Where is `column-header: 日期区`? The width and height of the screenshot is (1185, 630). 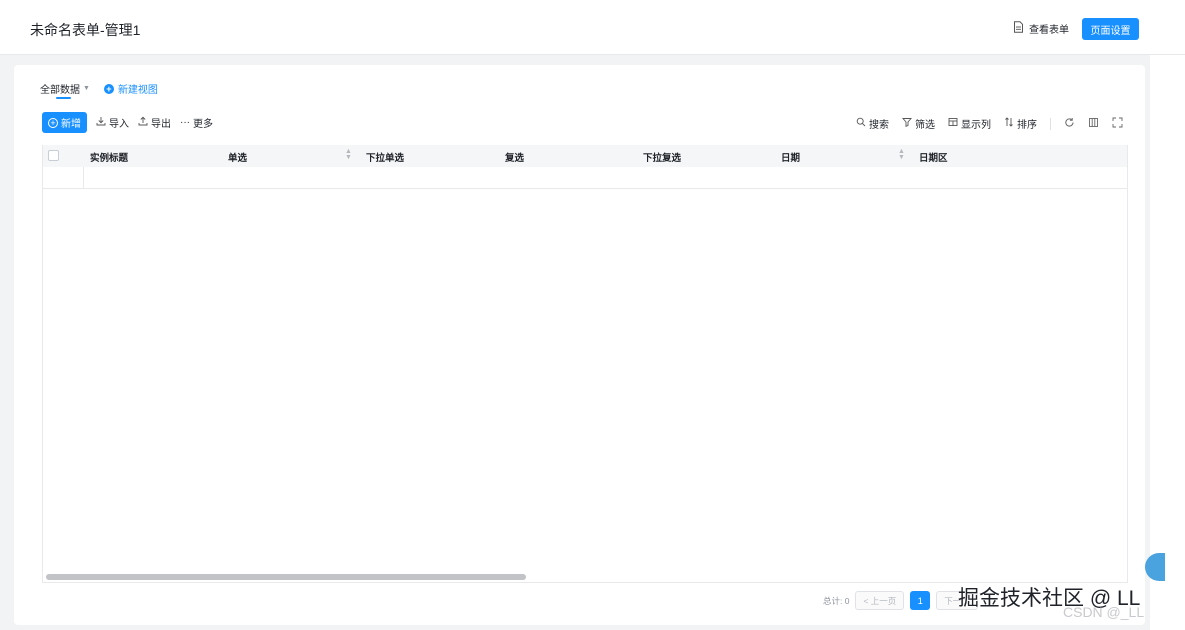
column-header: 日期区 is located at coordinates (933, 157).